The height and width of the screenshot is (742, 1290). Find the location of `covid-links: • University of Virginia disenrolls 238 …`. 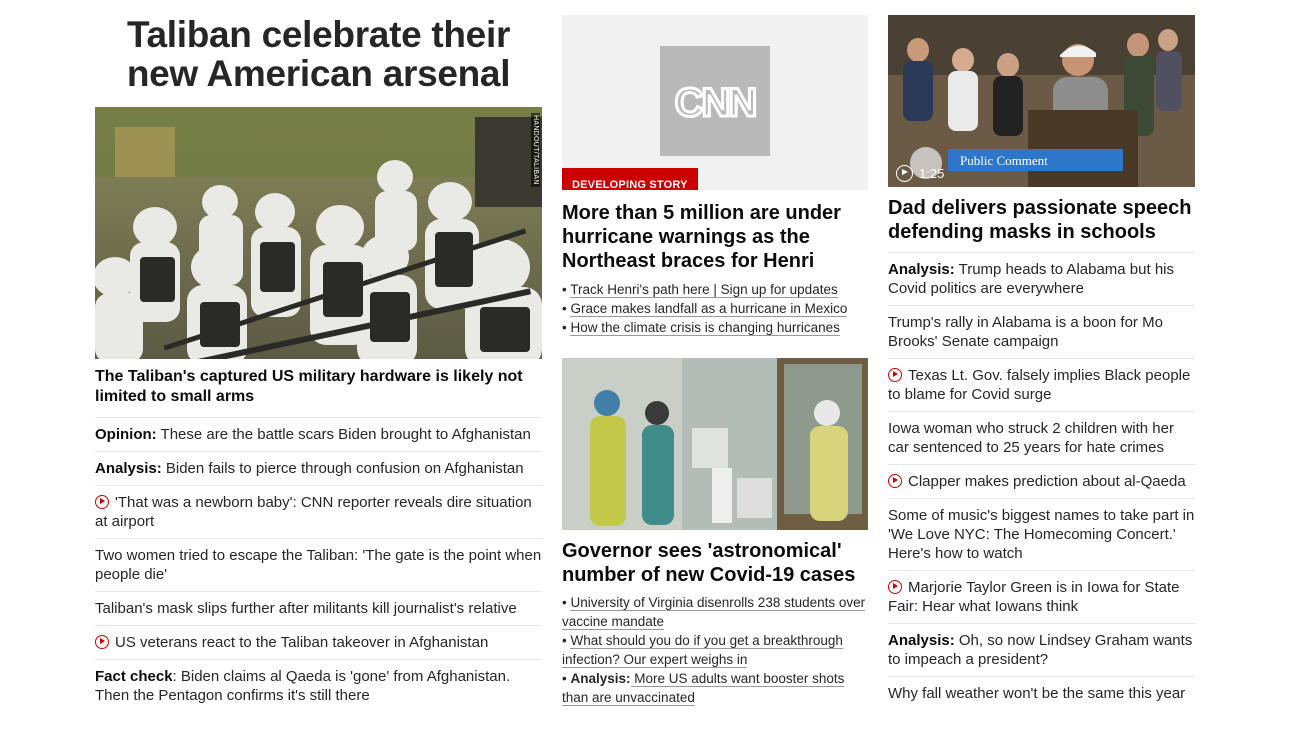

covid-links: • University of Virginia disenrolls 238 … is located at coordinates (715, 650).